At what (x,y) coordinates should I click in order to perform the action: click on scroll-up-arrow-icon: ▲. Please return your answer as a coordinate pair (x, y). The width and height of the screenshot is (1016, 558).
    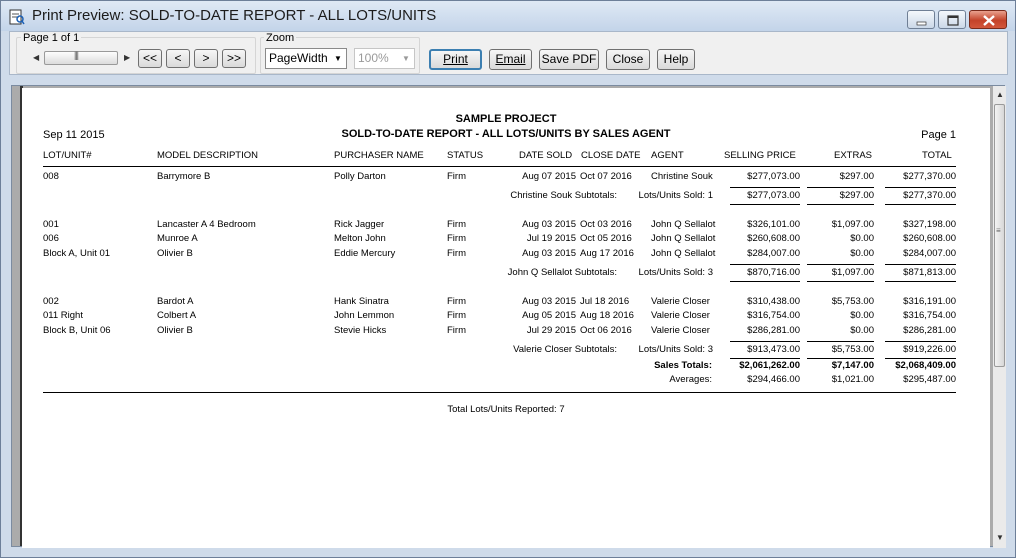
    Looking at the image, I should click on (1000, 94).